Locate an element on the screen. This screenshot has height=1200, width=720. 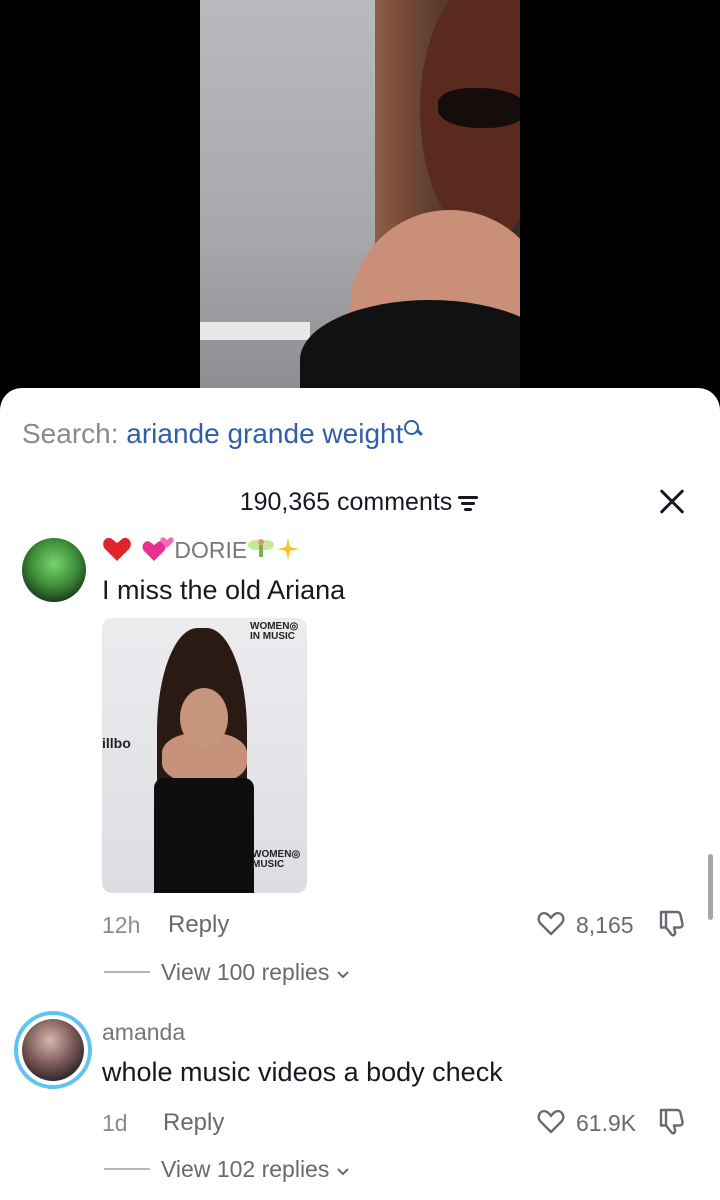
comment-text: I miss the old Ariana is located at coordinates (224, 590).